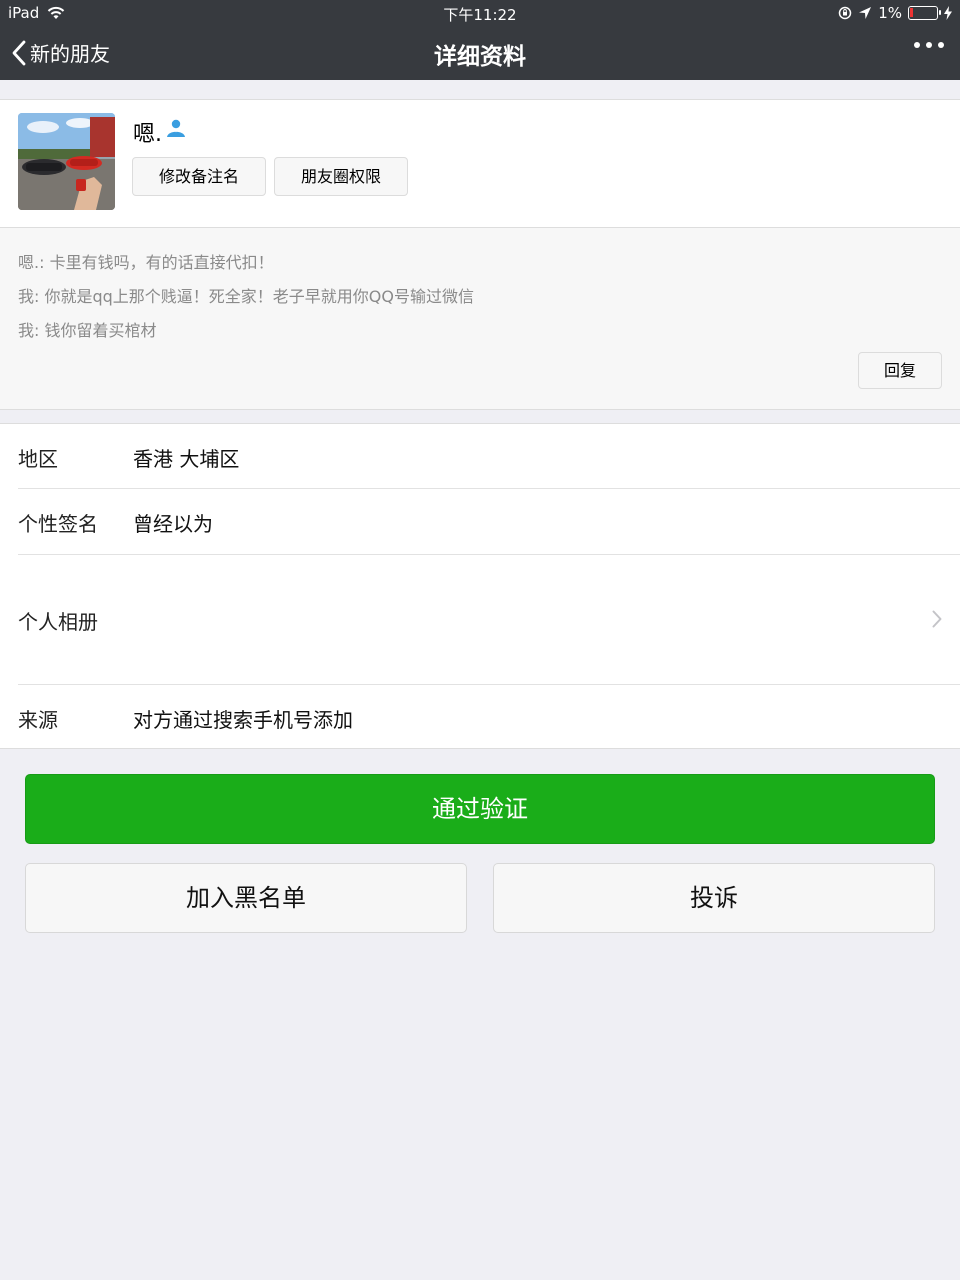 The image size is (960, 1280). What do you see at coordinates (480, 521) in the screenshot?
I see `signature-row: 个性签名 曾经以为` at bounding box center [480, 521].